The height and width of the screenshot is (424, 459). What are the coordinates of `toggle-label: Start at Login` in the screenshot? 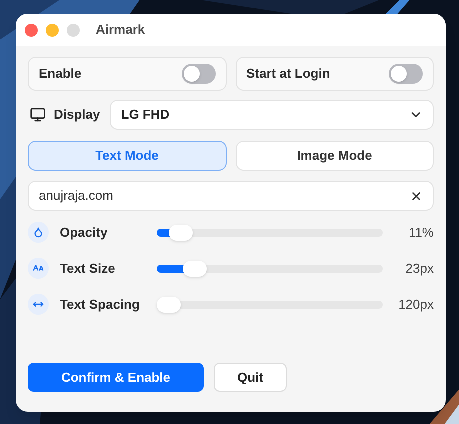 It's located at (288, 74).